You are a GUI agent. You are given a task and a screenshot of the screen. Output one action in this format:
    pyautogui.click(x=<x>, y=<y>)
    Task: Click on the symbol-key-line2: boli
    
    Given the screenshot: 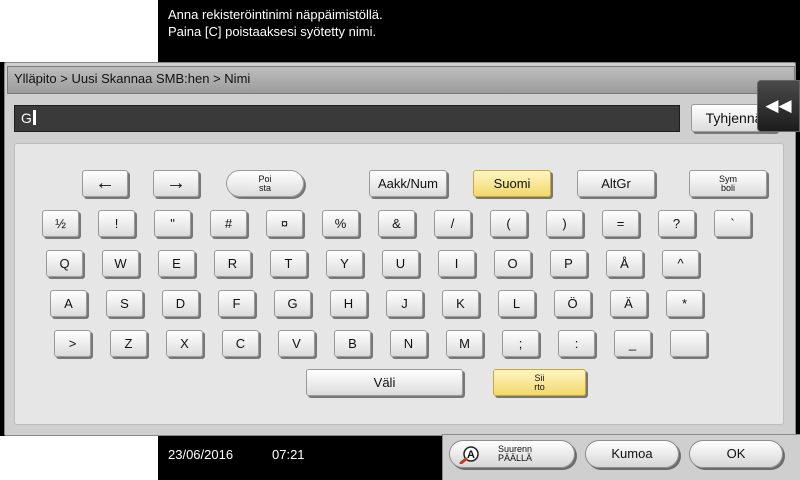 What is the action you would take?
    pyautogui.click(x=727, y=188)
    